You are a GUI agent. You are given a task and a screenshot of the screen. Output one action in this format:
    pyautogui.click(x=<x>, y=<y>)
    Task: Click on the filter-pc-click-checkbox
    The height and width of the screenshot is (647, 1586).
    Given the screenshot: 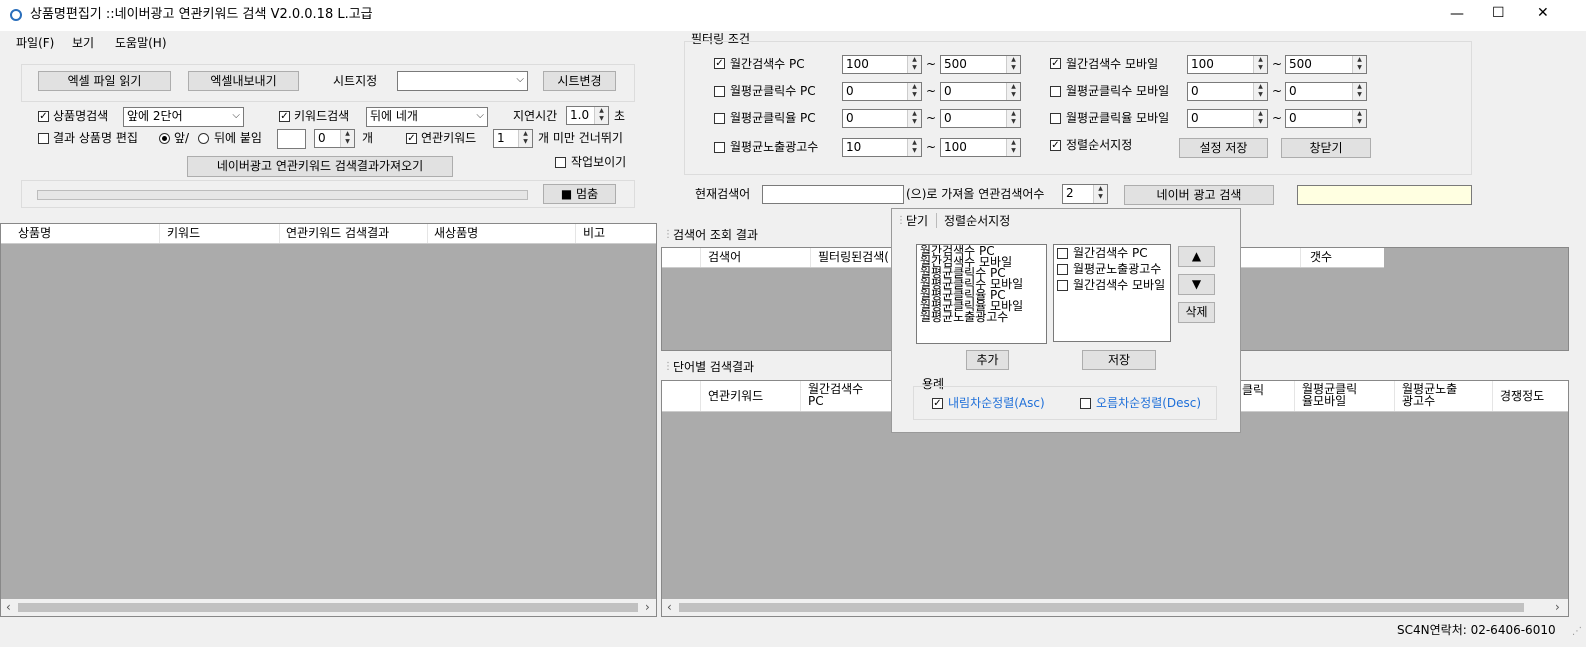 What is the action you would take?
    pyautogui.click(x=719, y=91)
    